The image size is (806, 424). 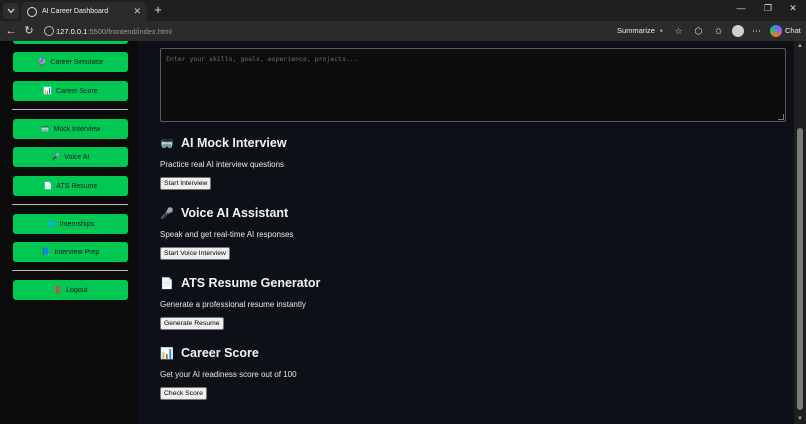 I want to click on scroll-up-arrow-icon: ▲, so click(x=800, y=46).